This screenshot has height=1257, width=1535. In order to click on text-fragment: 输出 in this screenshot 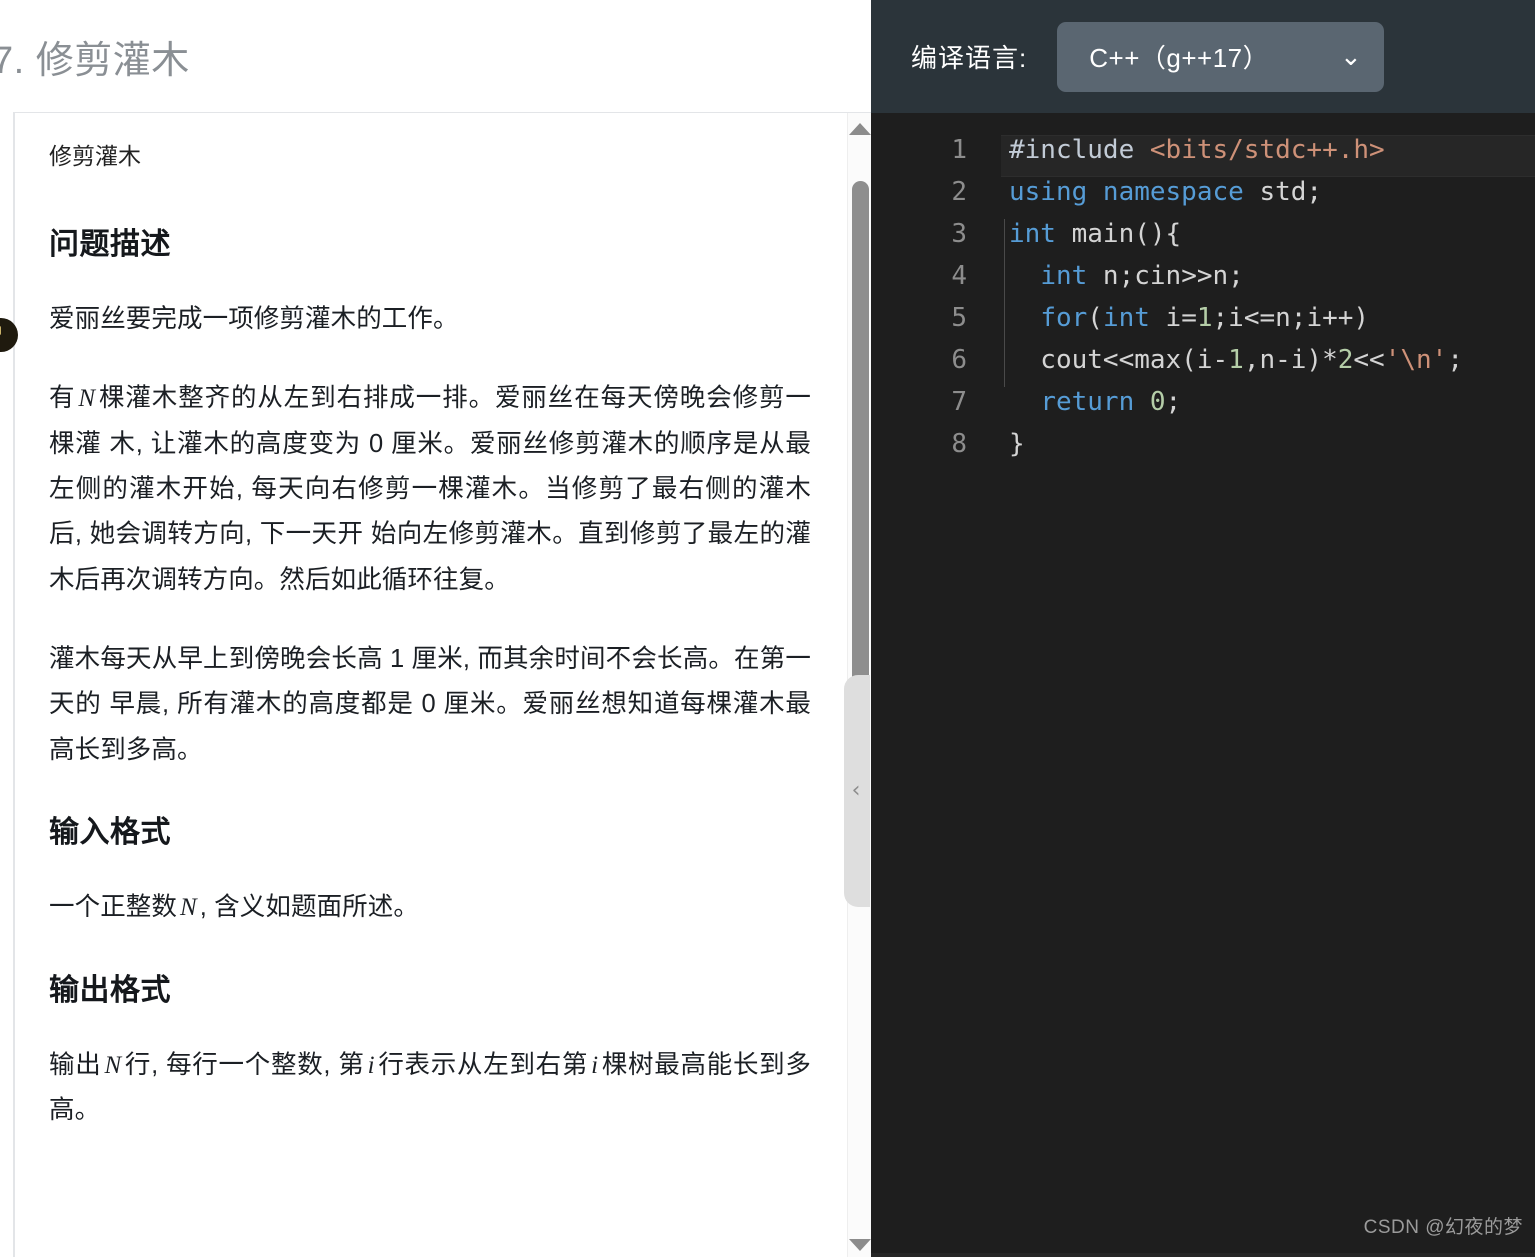, I will do `click(75, 1064)`.